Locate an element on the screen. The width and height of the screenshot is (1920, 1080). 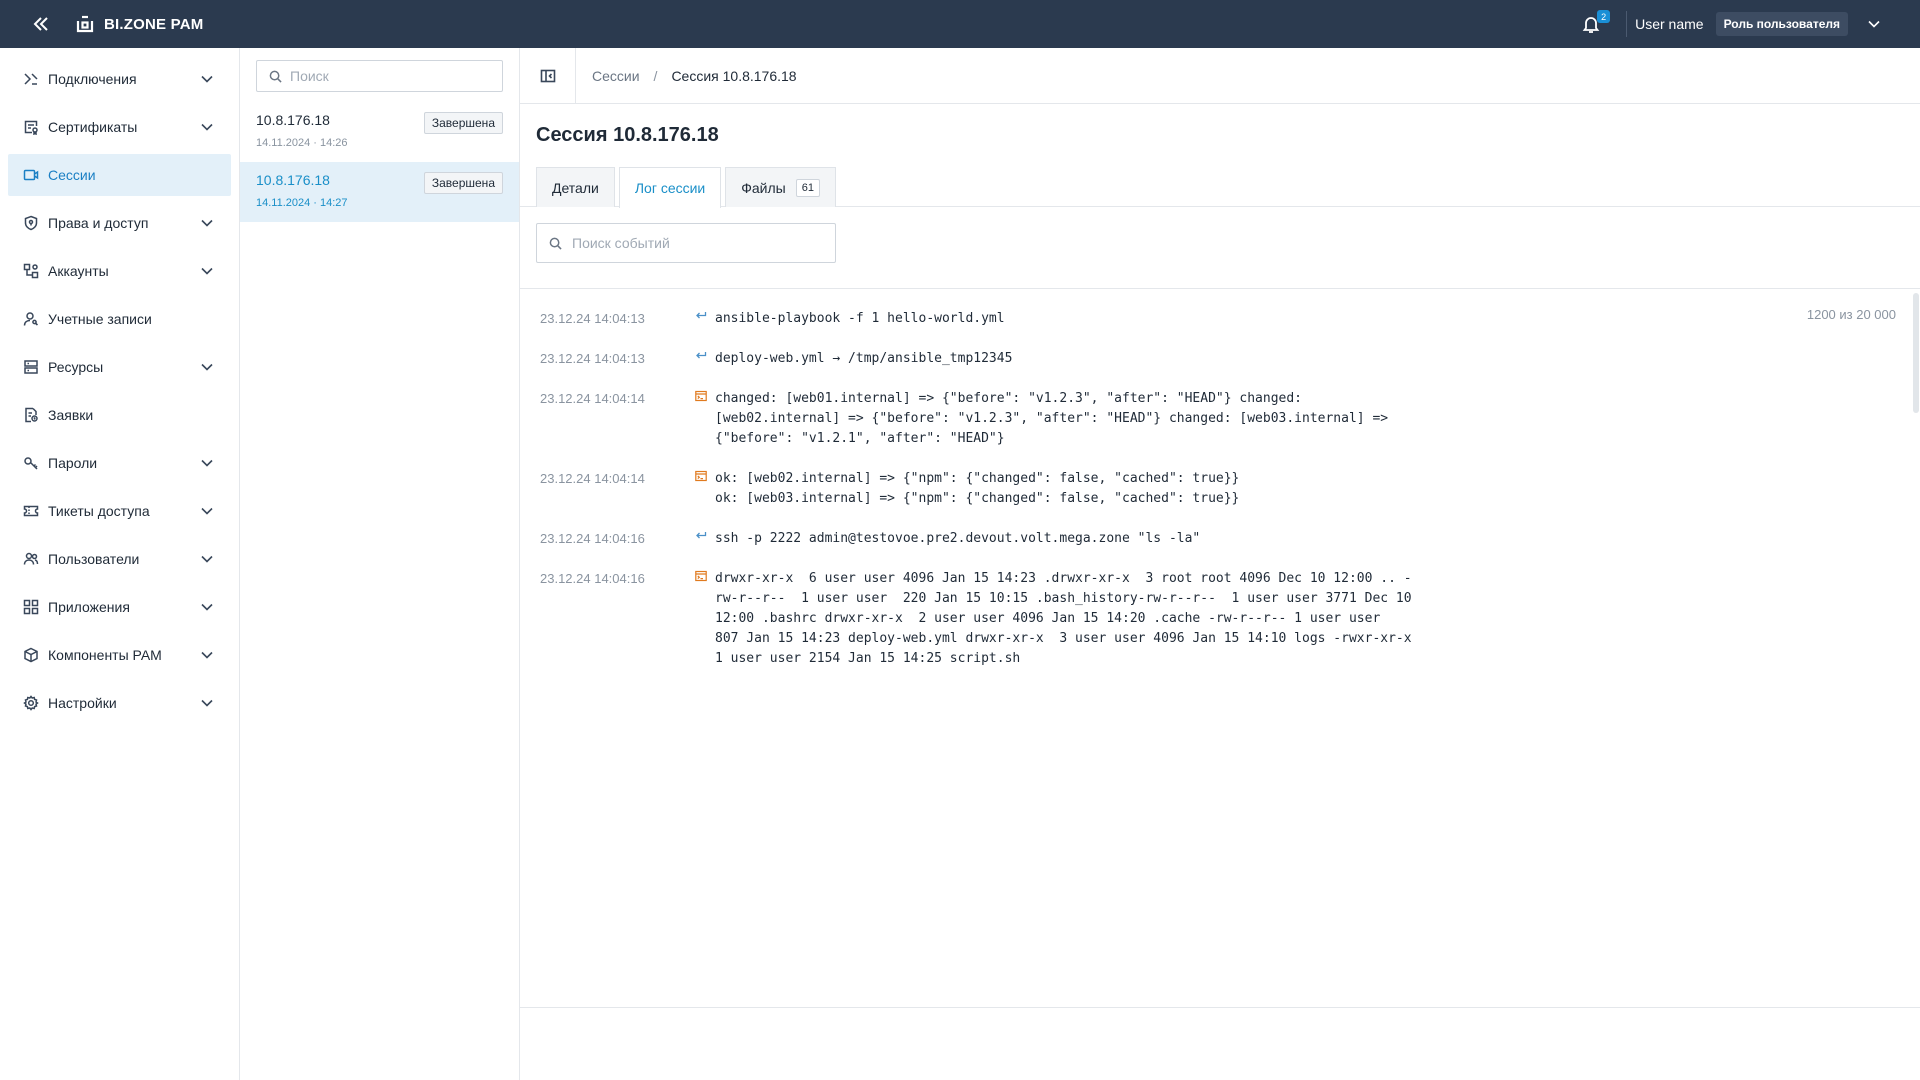
collapse-sidebar-button is located at coordinates (41, 24).